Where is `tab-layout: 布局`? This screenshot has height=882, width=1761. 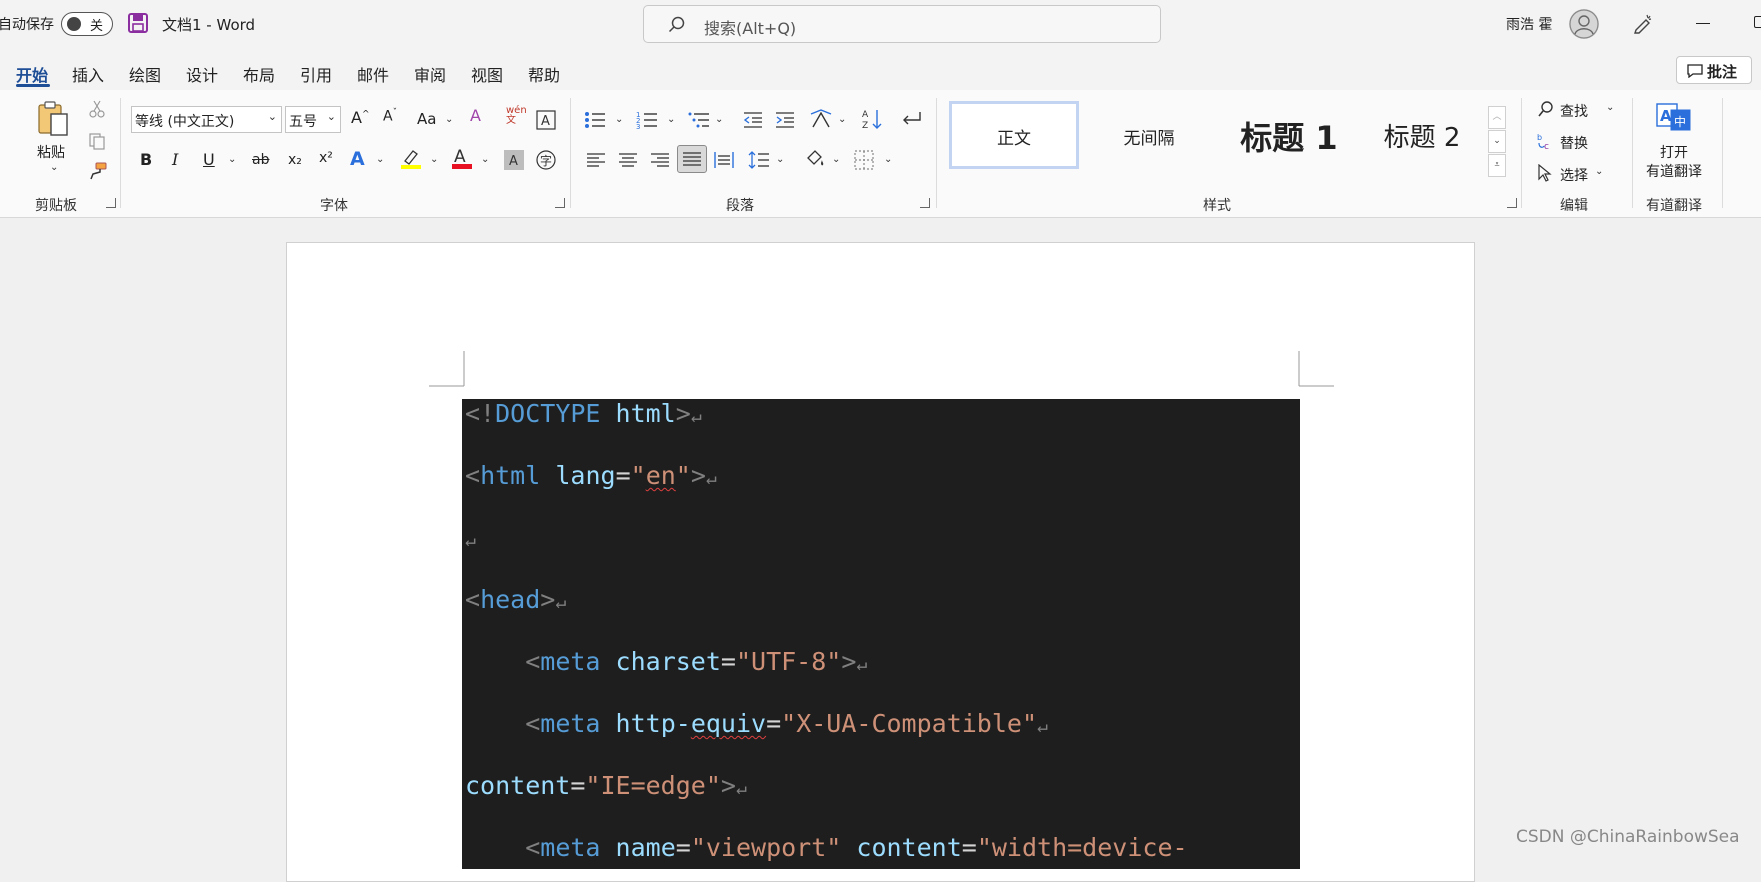 tab-layout: 布局 is located at coordinates (259, 74).